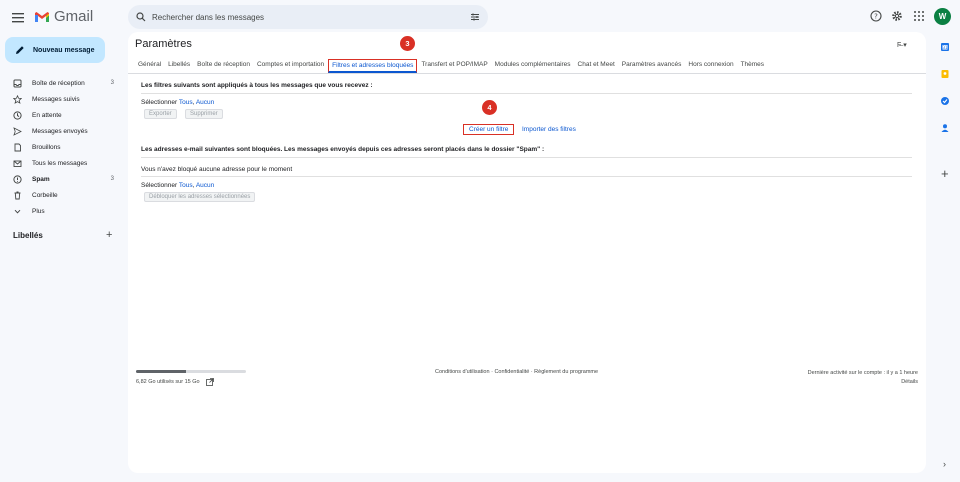 The image size is (960, 482). Describe the element at coordinates (526, 93) in the screenshot. I see `filters-divider` at that location.